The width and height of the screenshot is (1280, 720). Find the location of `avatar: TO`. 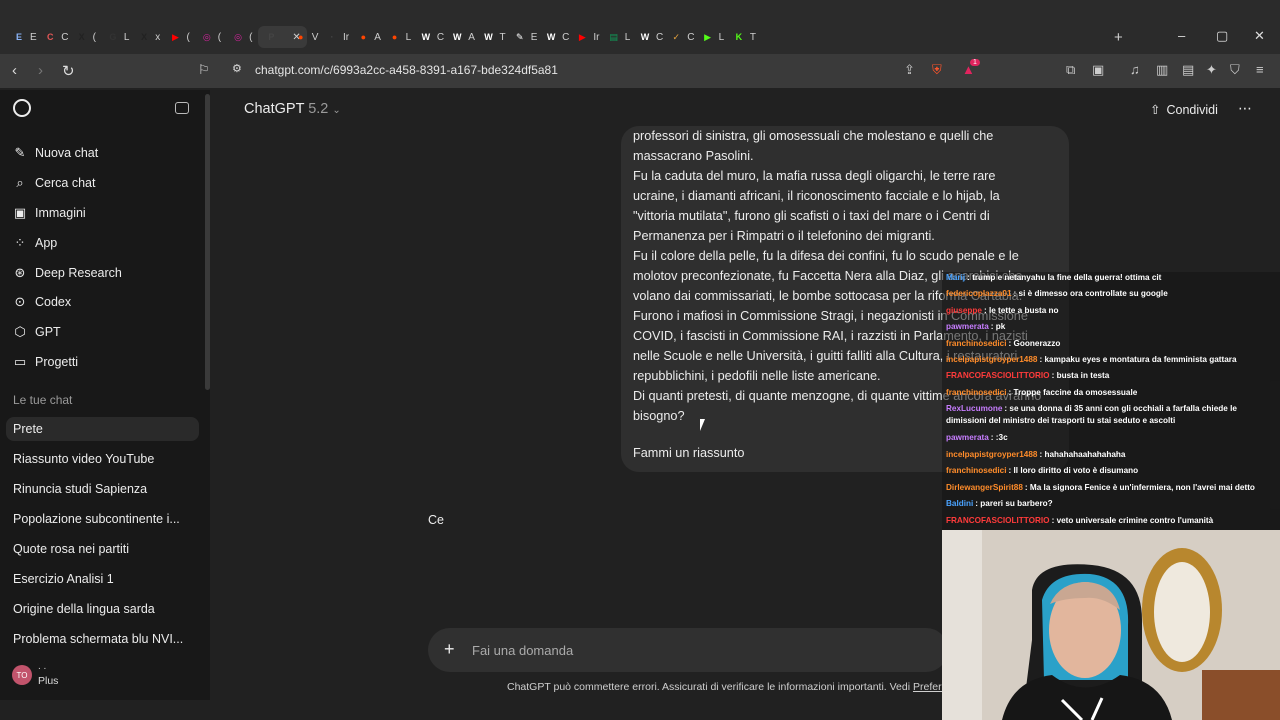

avatar: TO is located at coordinates (22, 675).